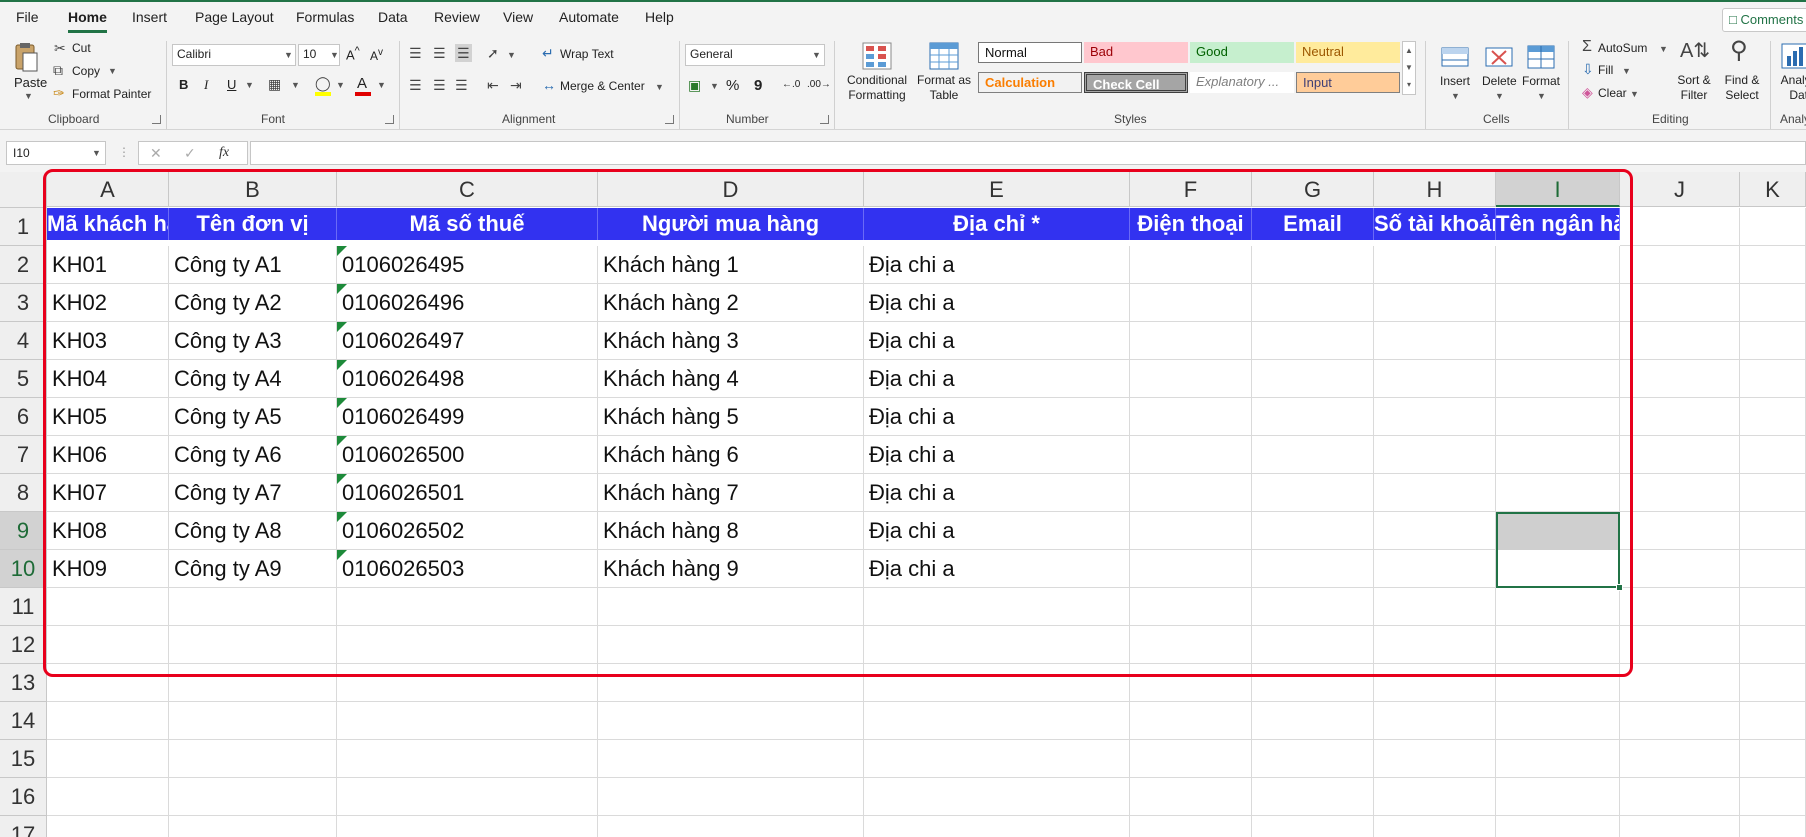 The width and height of the screenshot is (1806, 837). I want to click on align-top-icon: ☰, so click(415, 53).